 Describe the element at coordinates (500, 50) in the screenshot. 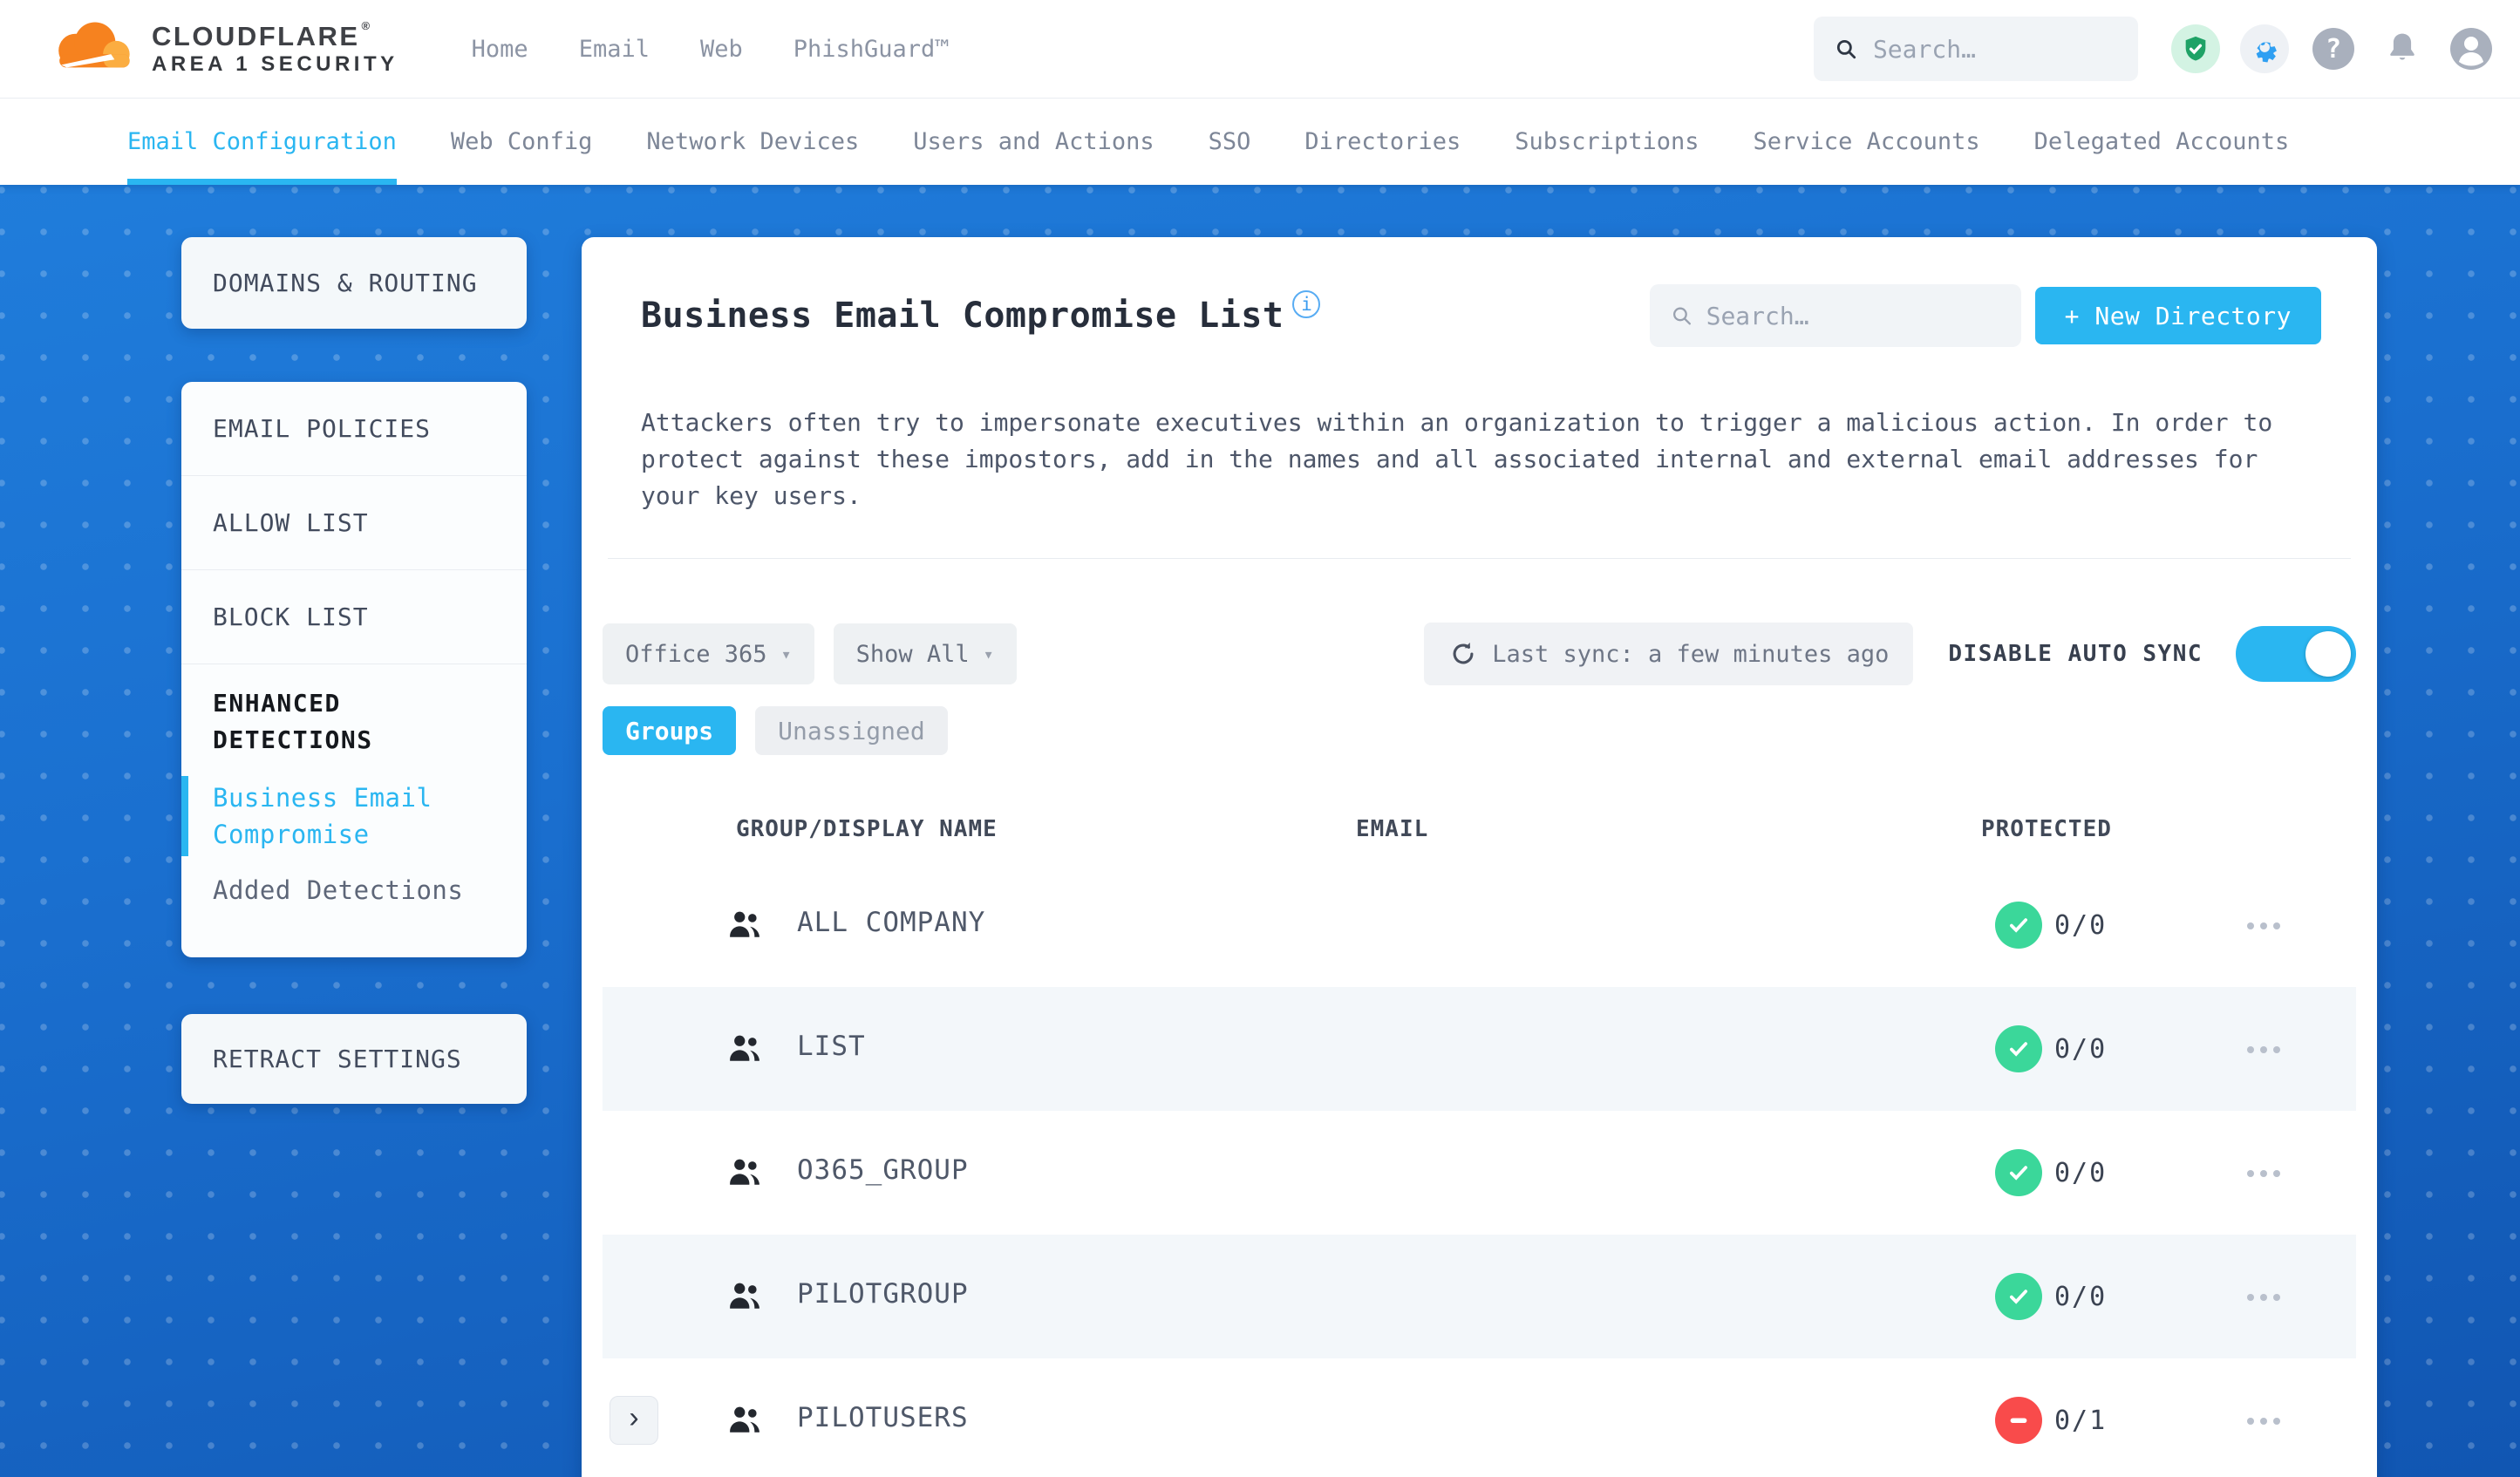

I see `primary-nav-item: Home` at that location.